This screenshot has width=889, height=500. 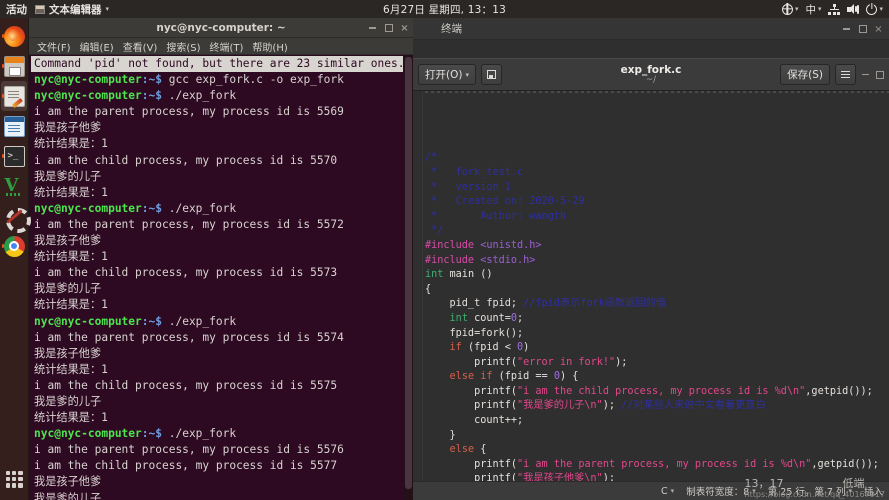 What do you see at coordinates (183, 46) in the screenshot?
I see `menu-search: 搜索(S)` at bounding box center [183, 46].